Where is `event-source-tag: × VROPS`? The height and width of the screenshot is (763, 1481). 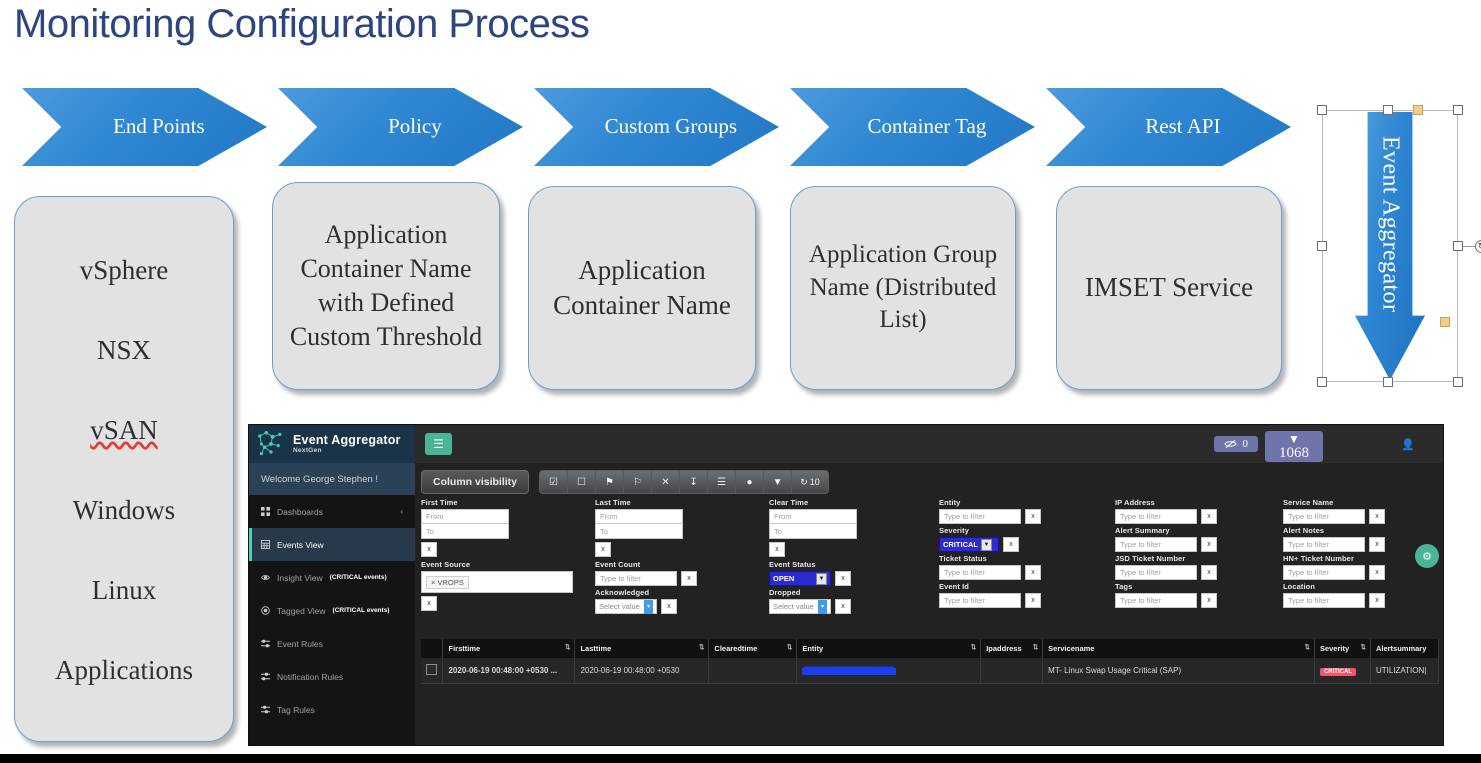
event-source-tag: × VROPS is located at coordinates (447, 582).